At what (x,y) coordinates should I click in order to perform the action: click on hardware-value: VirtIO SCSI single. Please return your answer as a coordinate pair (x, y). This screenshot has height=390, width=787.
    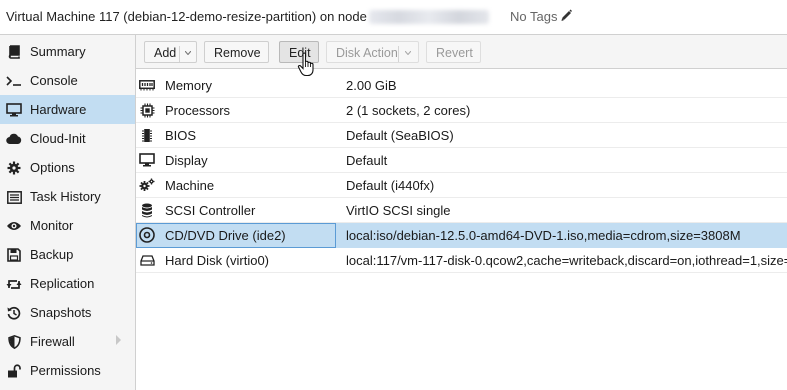
    Looking at the image, I should click on (398, 210).